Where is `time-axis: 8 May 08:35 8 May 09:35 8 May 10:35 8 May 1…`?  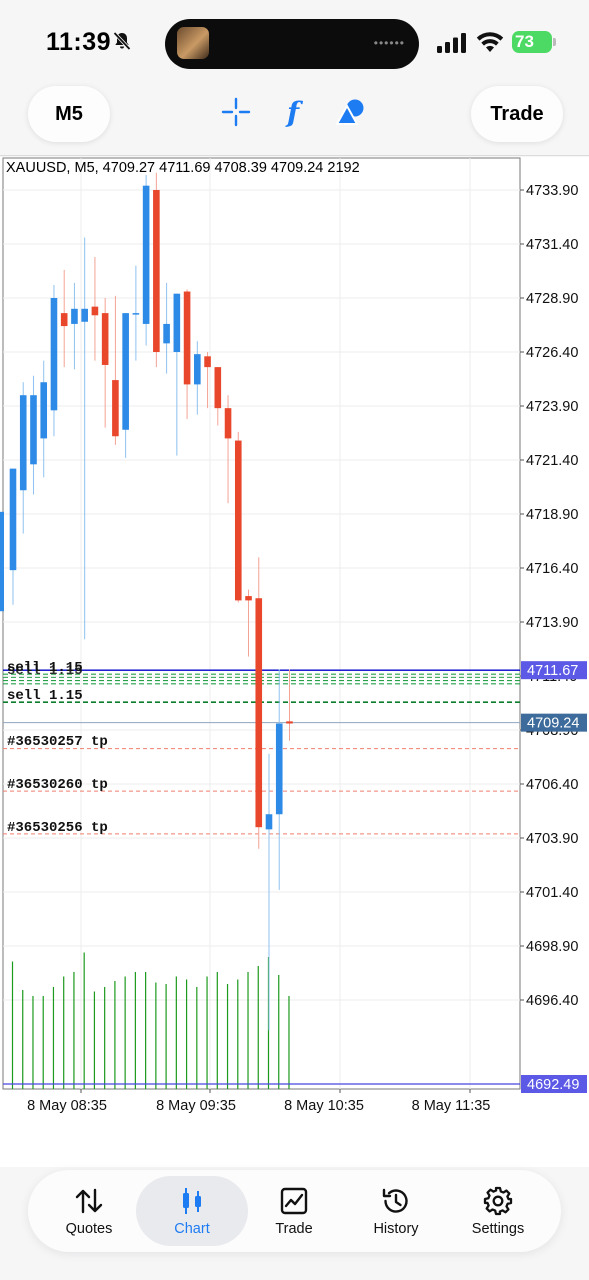
time-axis: 8 May 08:35 8 May 09:35 8 May 10:35 8 May 1… is located at coordinates (258, 1101).